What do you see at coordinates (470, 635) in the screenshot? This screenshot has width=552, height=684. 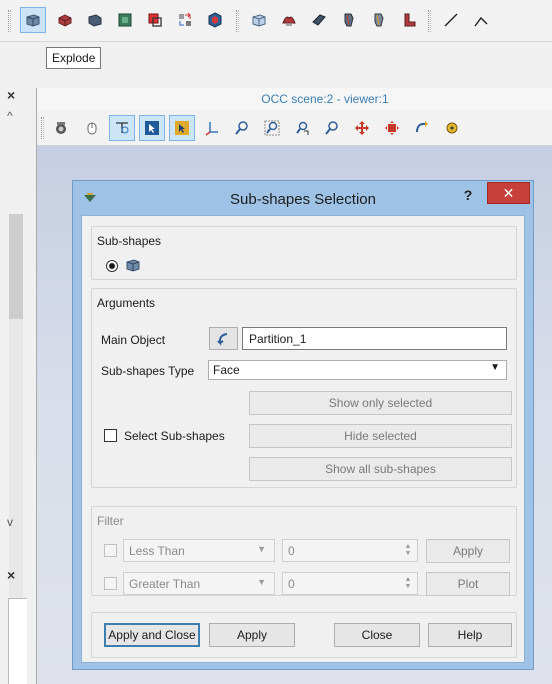 I see `help-button: Help` at bounding box center [470, 635].